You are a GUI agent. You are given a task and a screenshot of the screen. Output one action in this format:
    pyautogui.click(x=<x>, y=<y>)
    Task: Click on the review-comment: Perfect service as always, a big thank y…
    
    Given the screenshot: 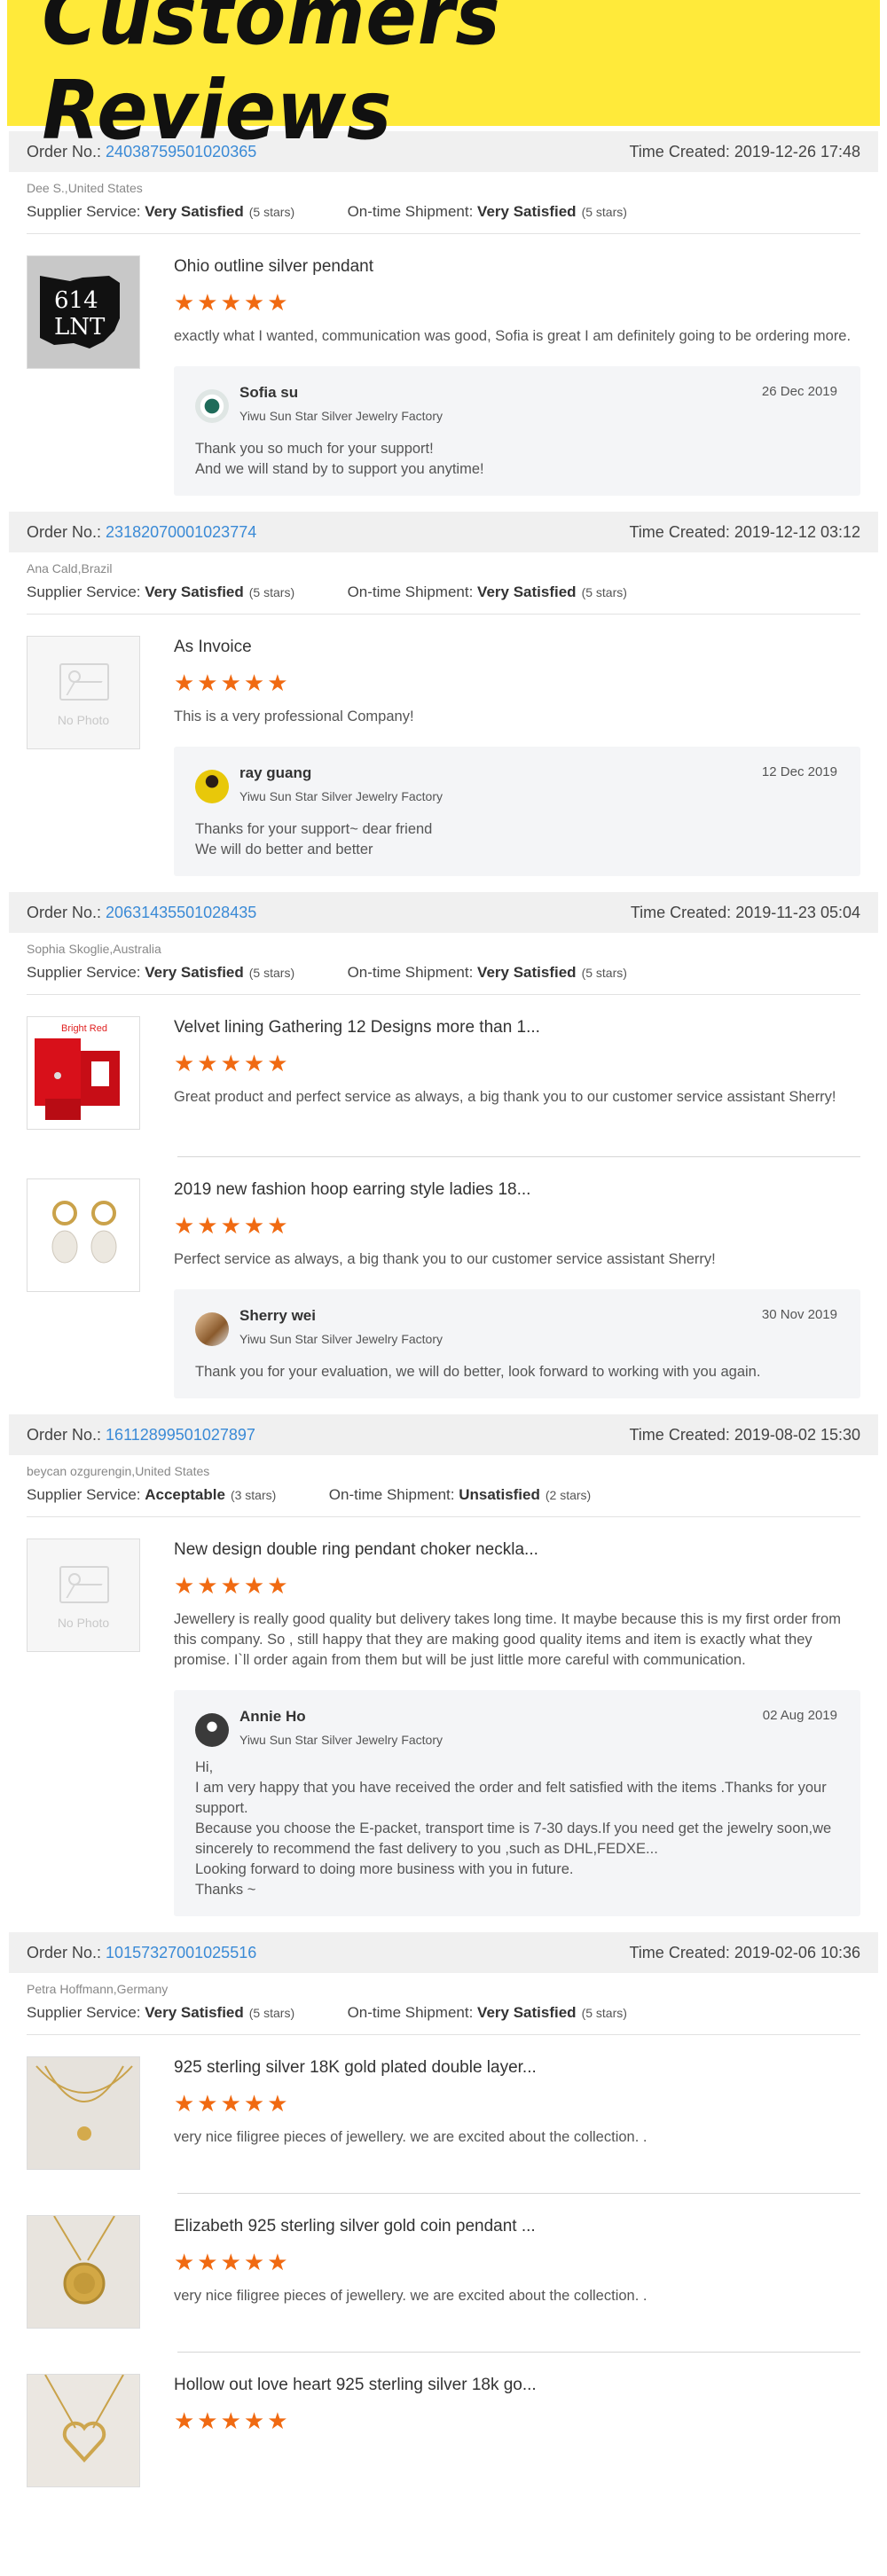 What is the action you would take?
    pyautogui.click(x=445, y=1259)
    